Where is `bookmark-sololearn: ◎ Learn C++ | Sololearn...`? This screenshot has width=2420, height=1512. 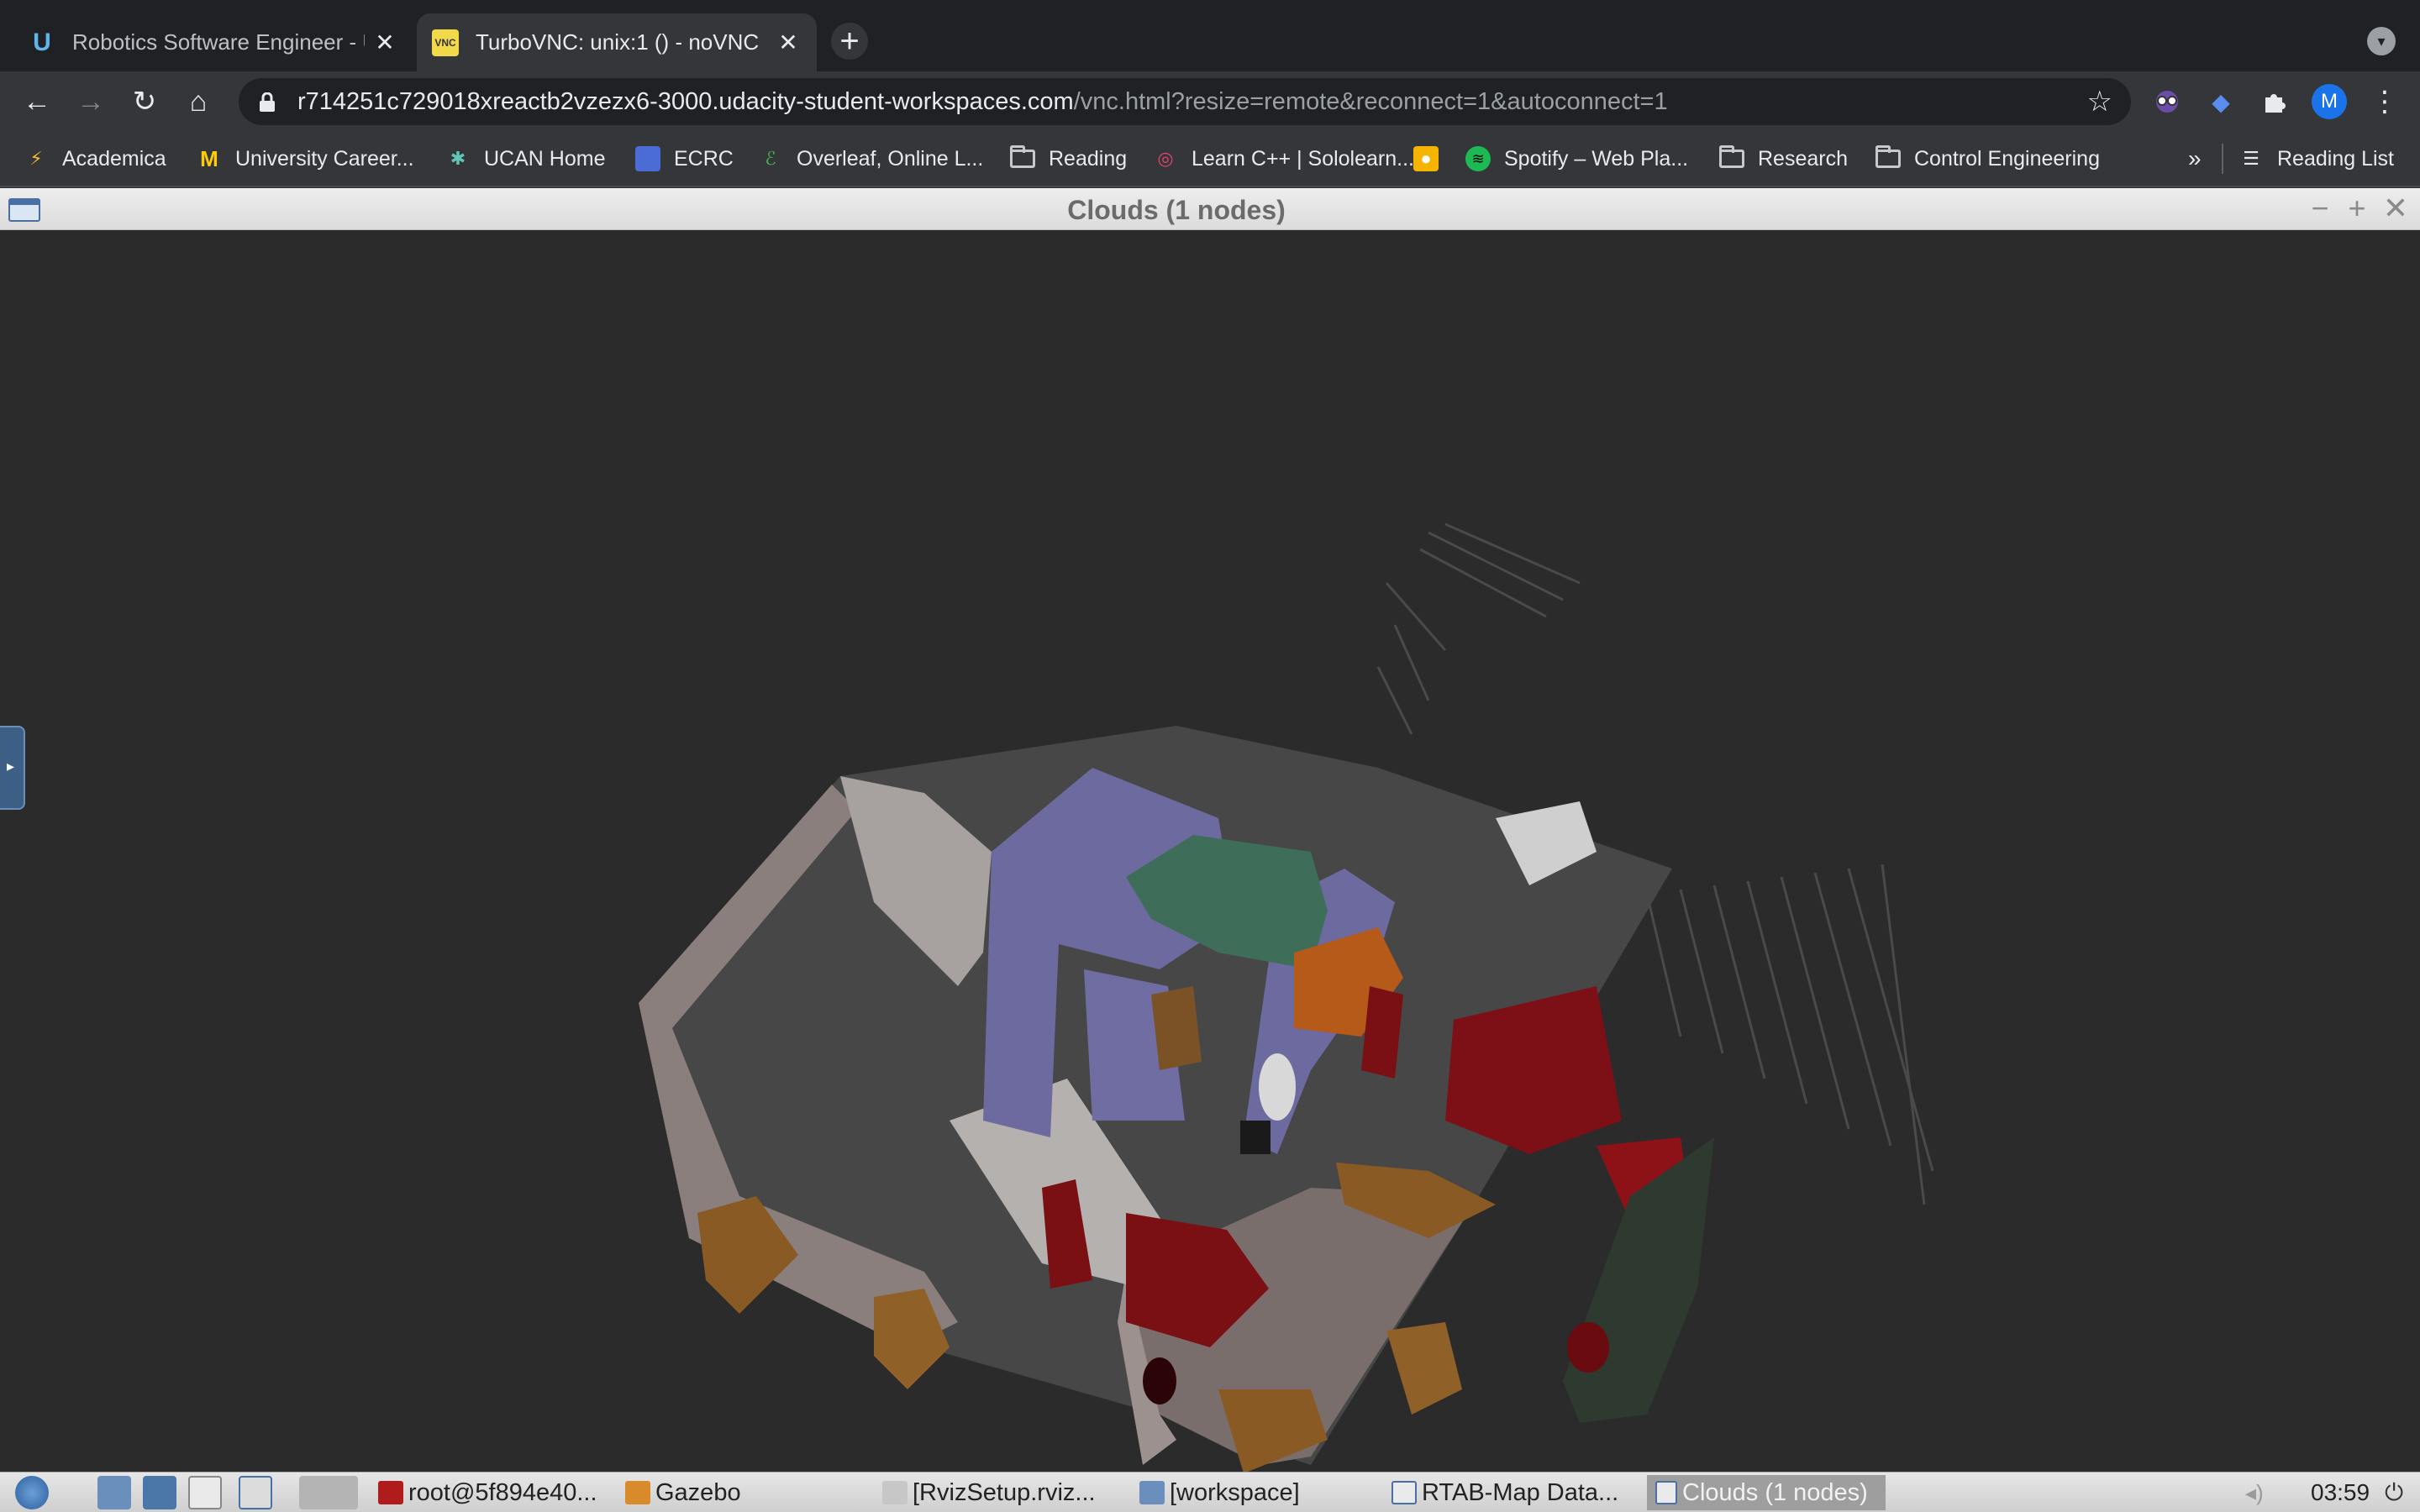 bookmark-sololearn: ◎ Learn C++ | Sololearn... is located at coordinates (1284, 159).